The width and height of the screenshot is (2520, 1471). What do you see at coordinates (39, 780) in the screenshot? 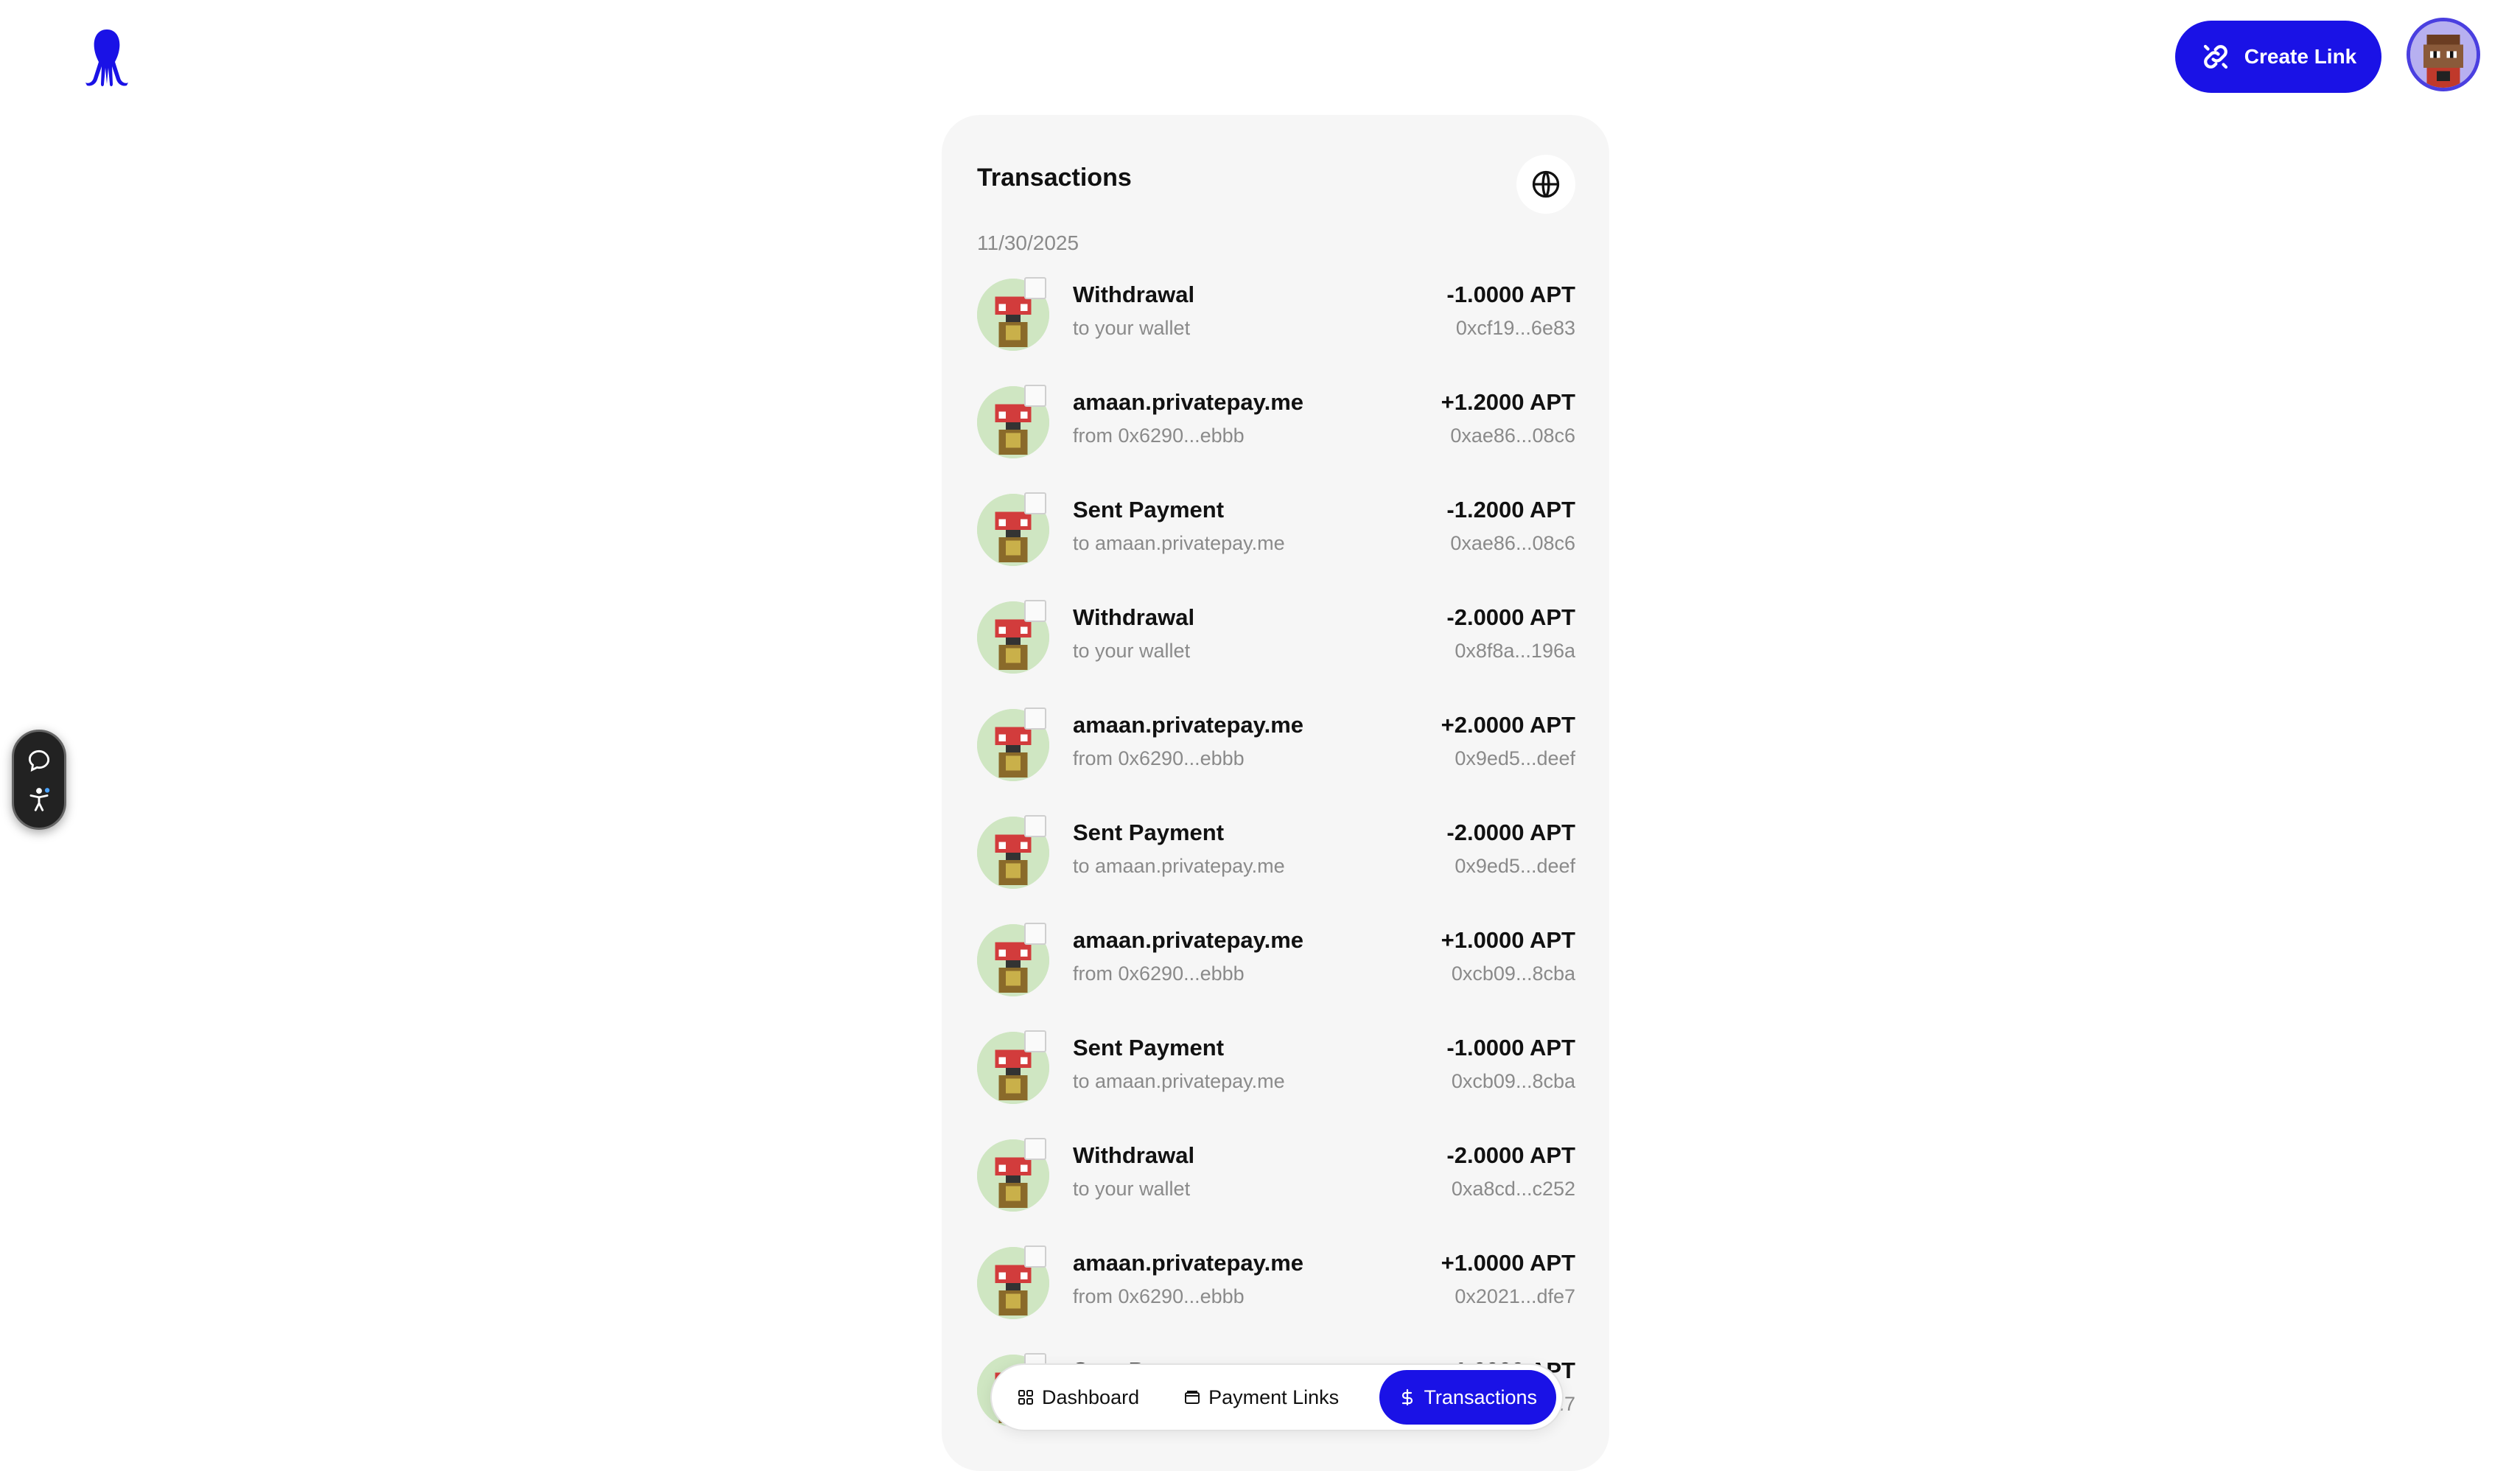
I see `side-widget` at bounding box center [39, 780].